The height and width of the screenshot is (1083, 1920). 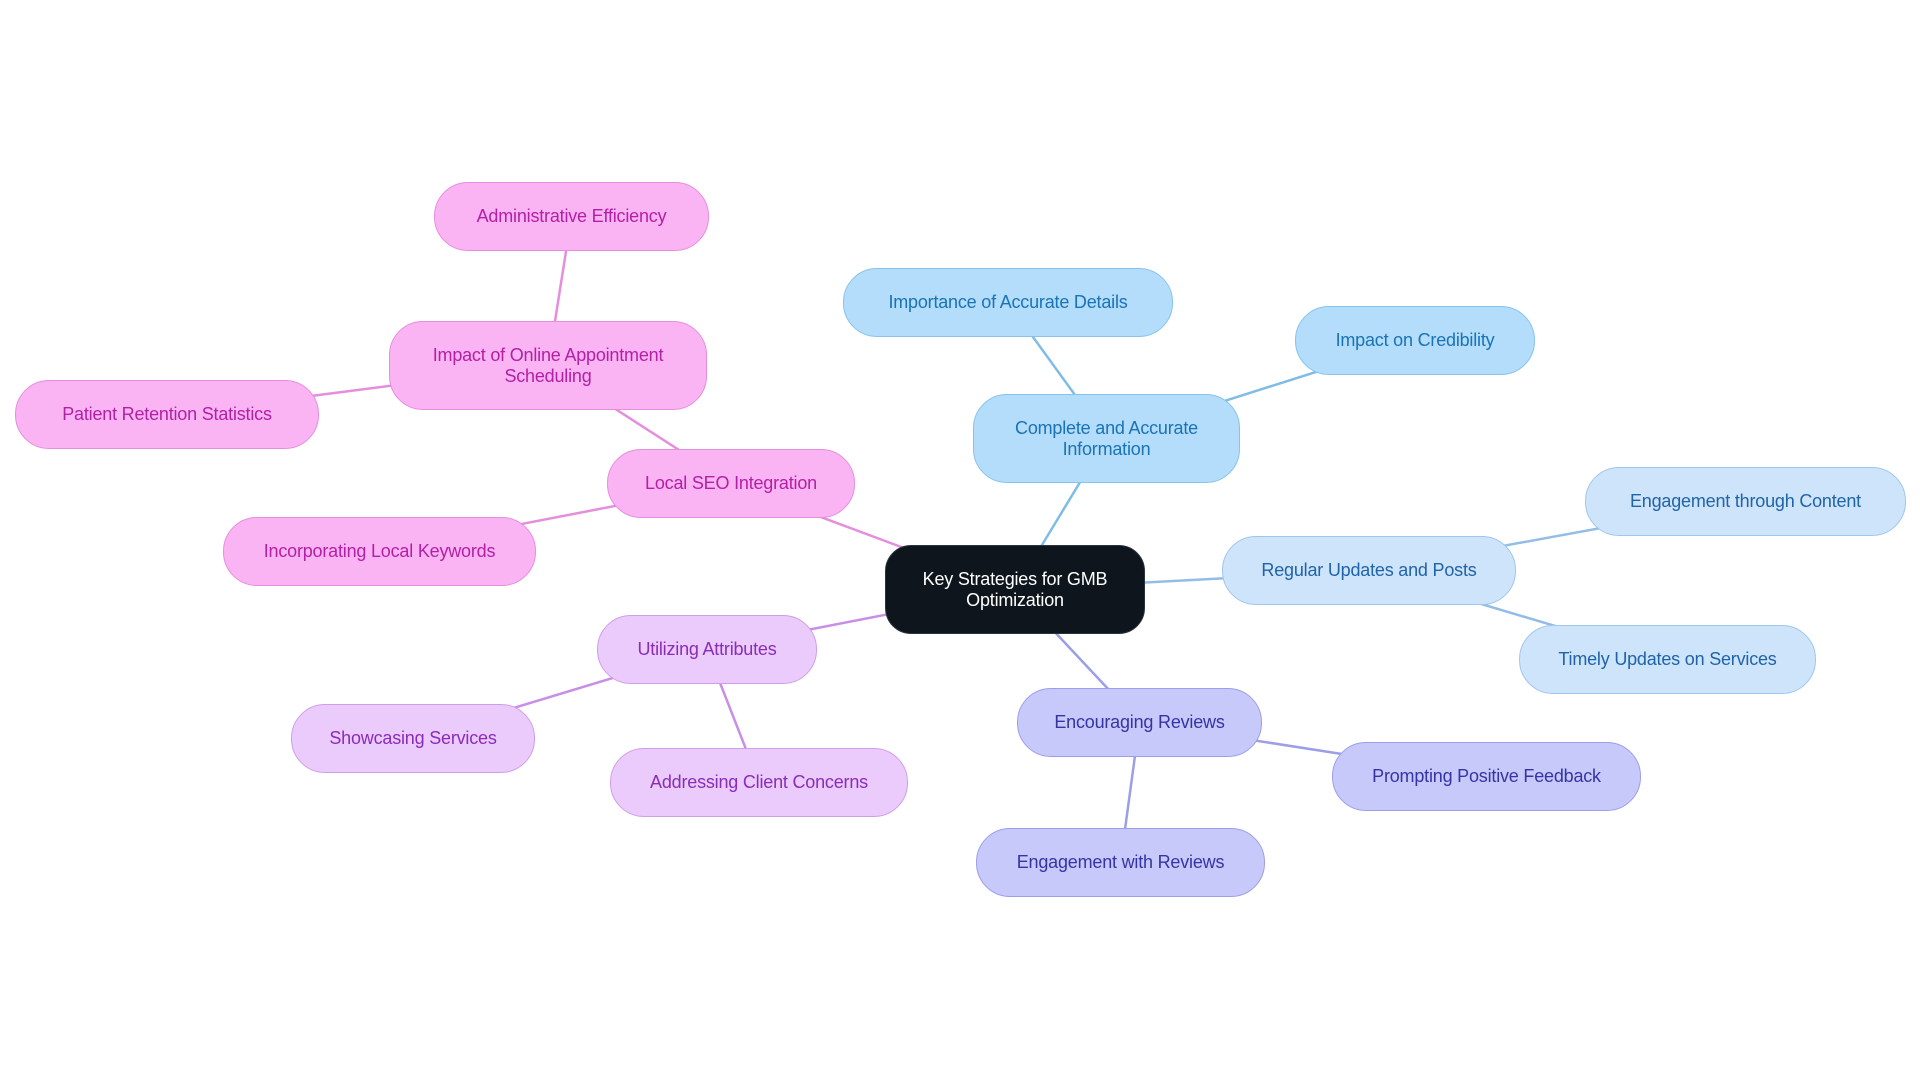 I want to click on node-positive-feedback-label: Prompting Positive Feedback, so click(x=1486, y=776).